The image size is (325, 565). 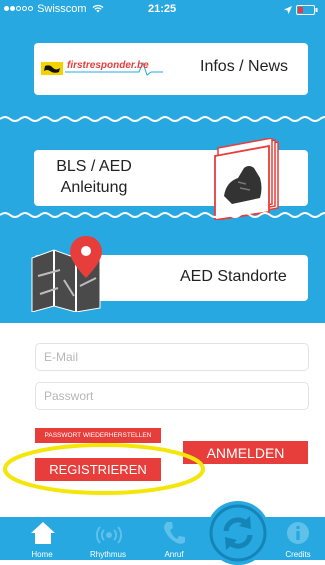 I want to click on tab-home-label: Home, so click(x=42, y=554).